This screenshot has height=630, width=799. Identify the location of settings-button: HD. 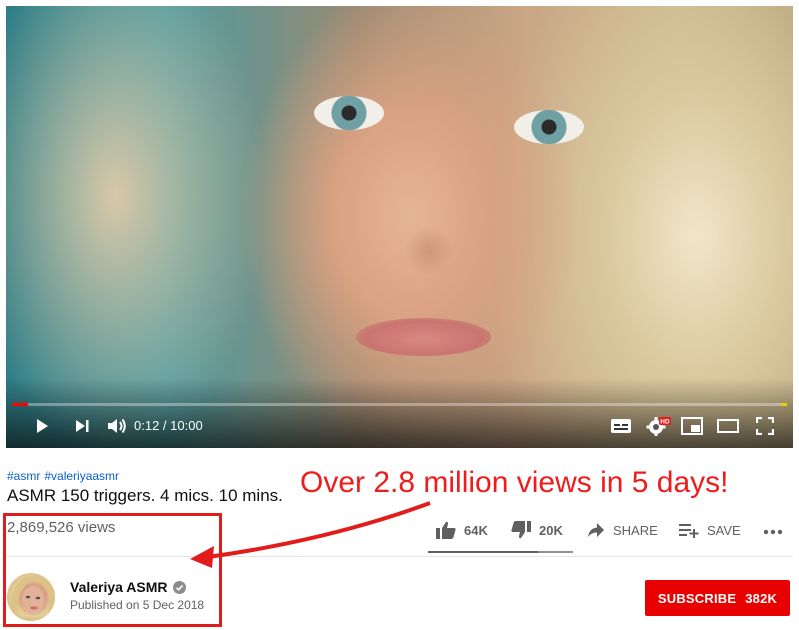
(659, 426).